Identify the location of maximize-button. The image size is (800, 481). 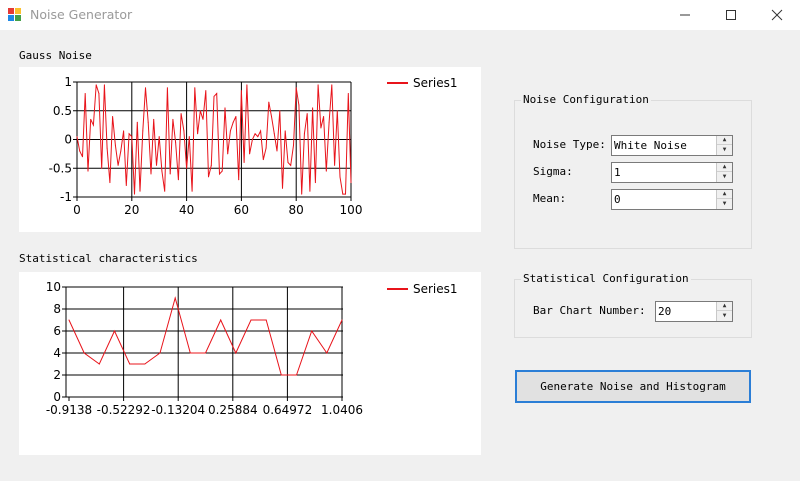
(731, 15).